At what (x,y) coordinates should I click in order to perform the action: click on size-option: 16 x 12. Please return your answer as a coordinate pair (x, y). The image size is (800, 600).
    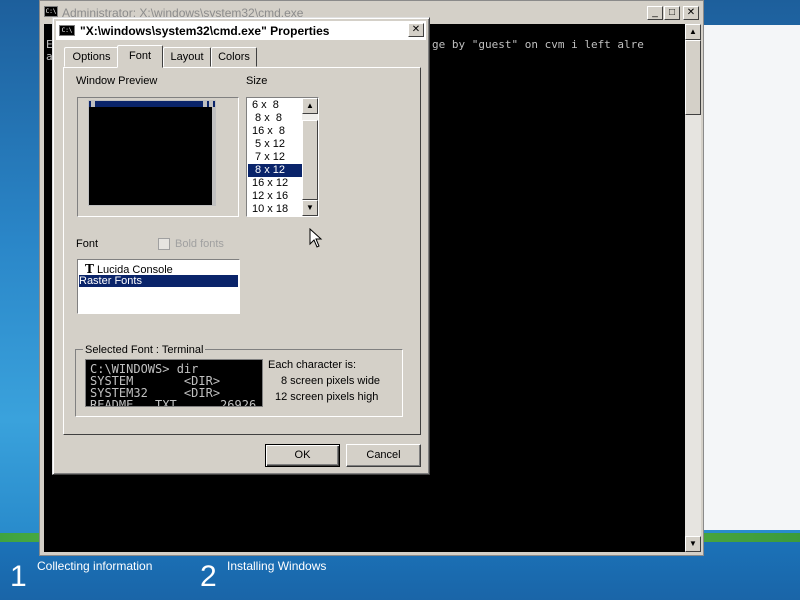
    Looking at the image, I should click on (275, 183).